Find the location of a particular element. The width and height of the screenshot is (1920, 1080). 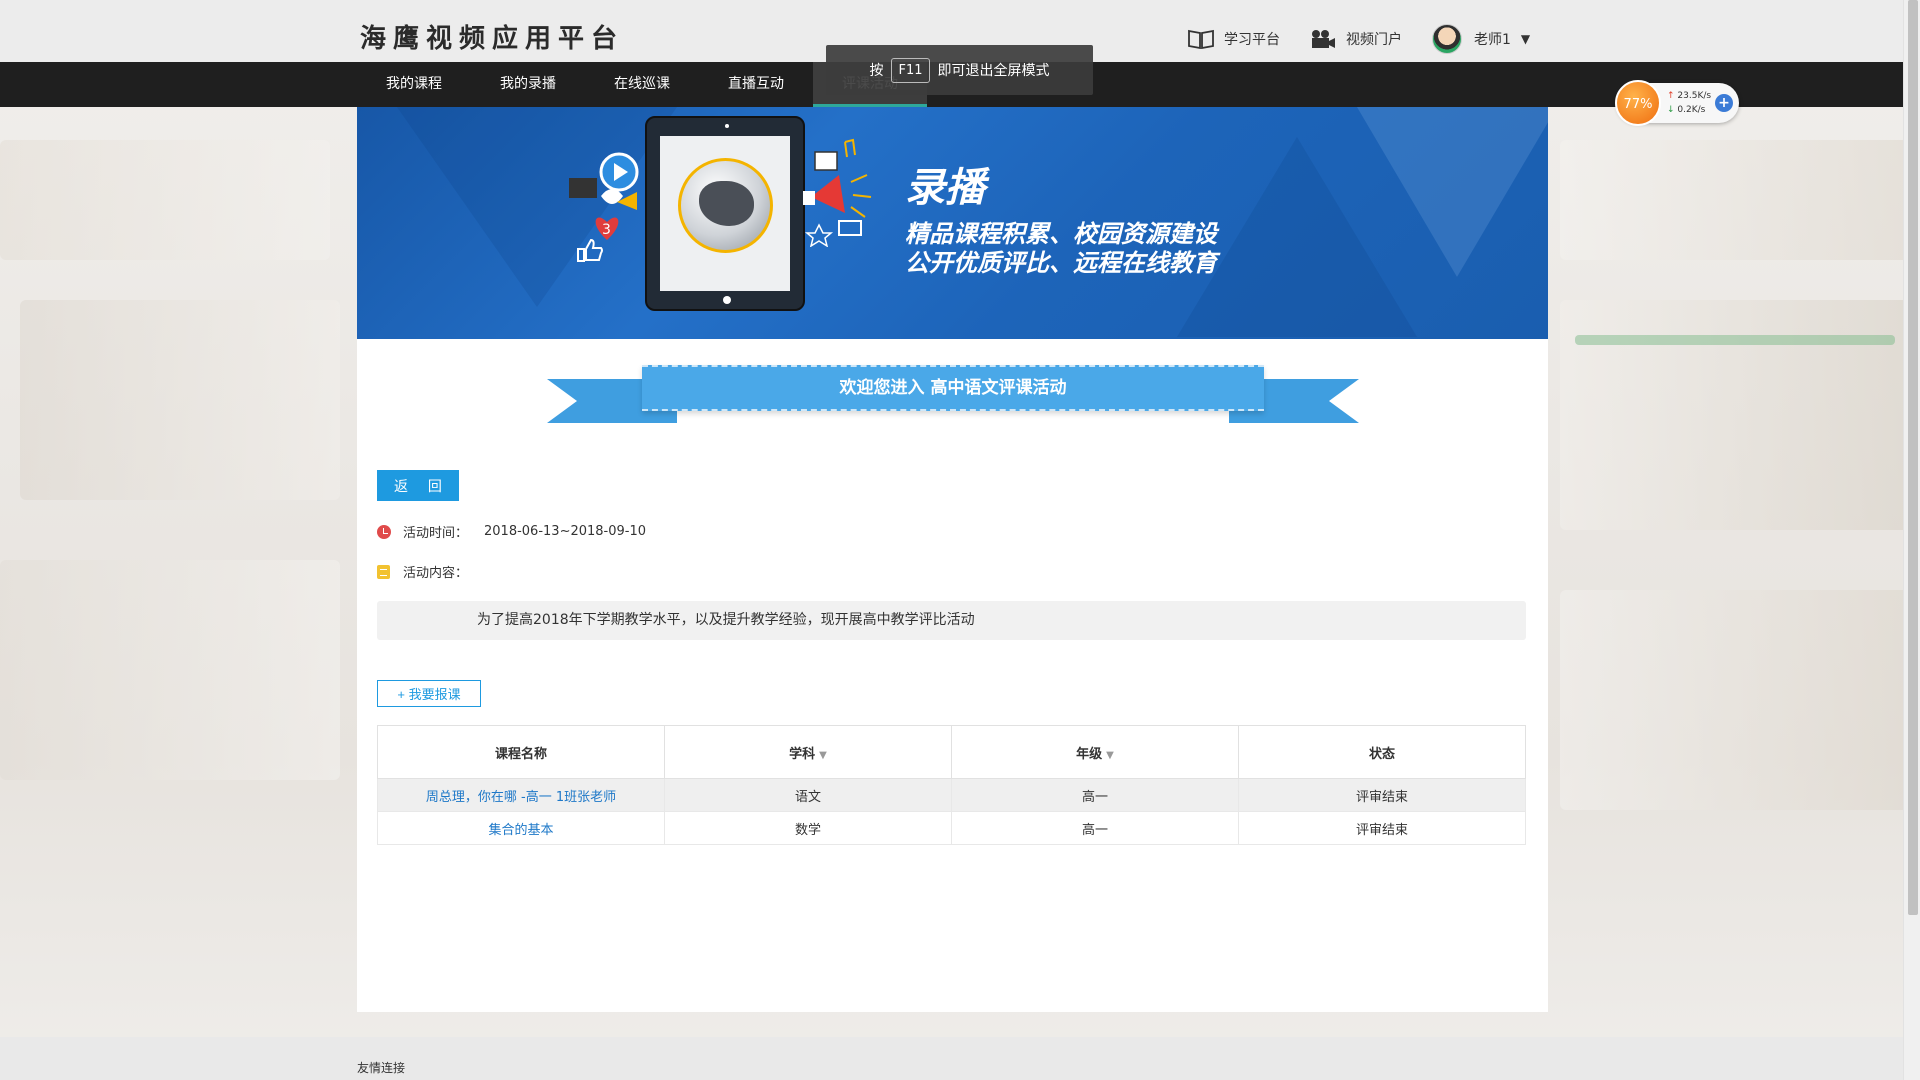

speed-rates: 23.5K/s 0.2K/s is located at coordinates (1689, 103).